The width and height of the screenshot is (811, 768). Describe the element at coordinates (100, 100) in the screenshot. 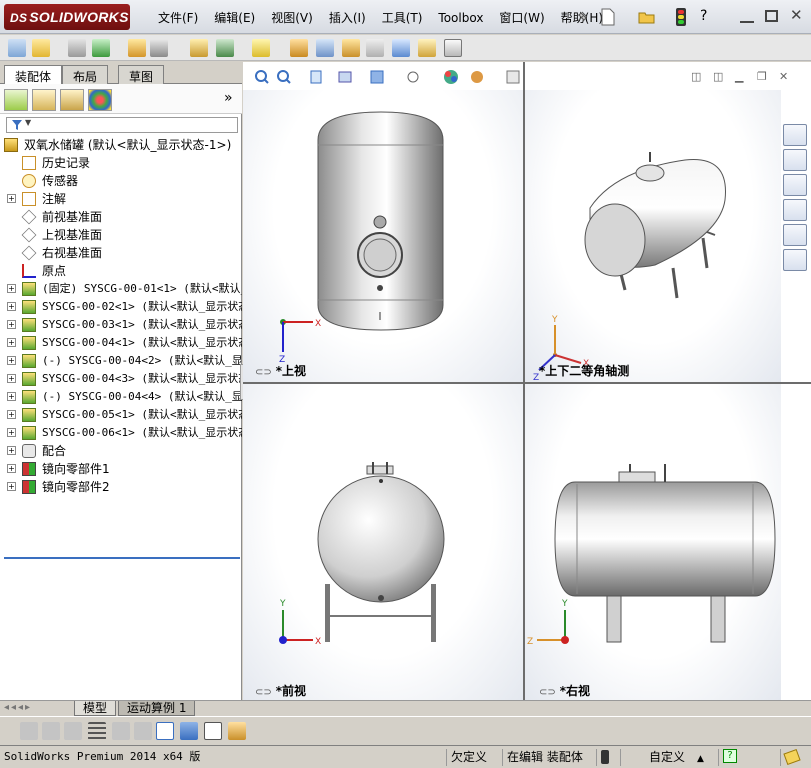

I see `display-manager-icon` at that location.